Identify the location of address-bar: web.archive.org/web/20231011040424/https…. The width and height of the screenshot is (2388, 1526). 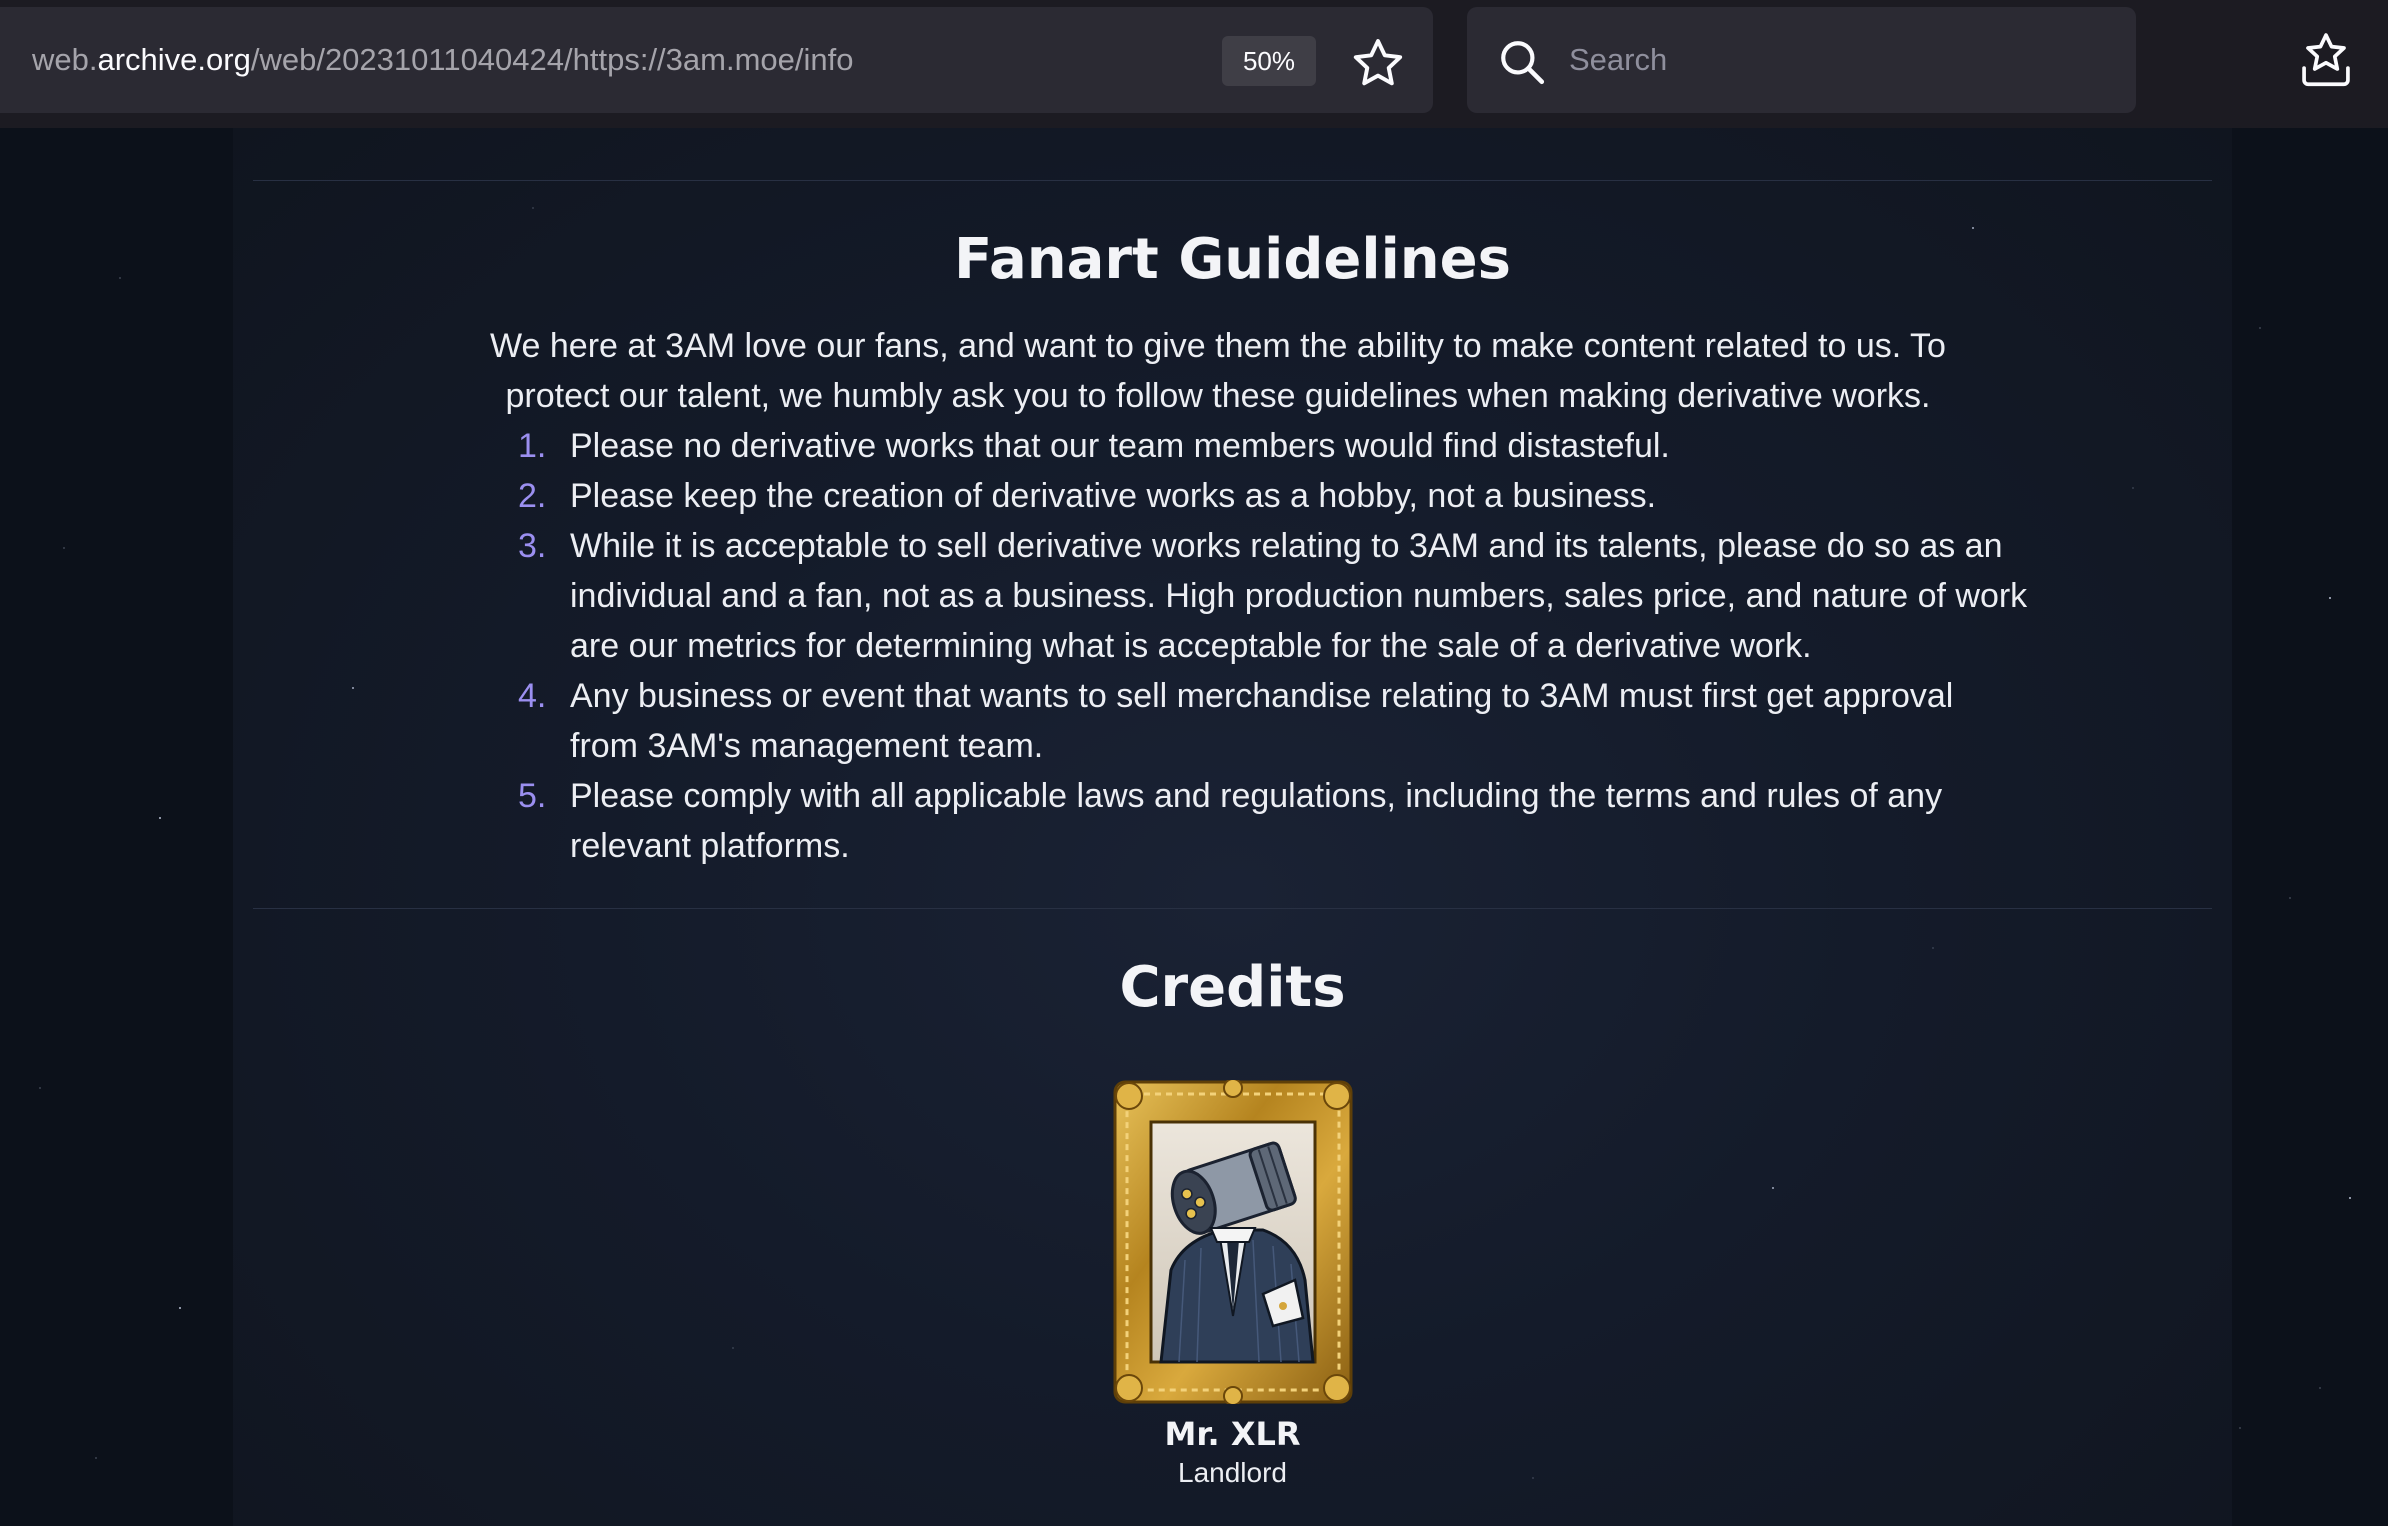
(716, 60).